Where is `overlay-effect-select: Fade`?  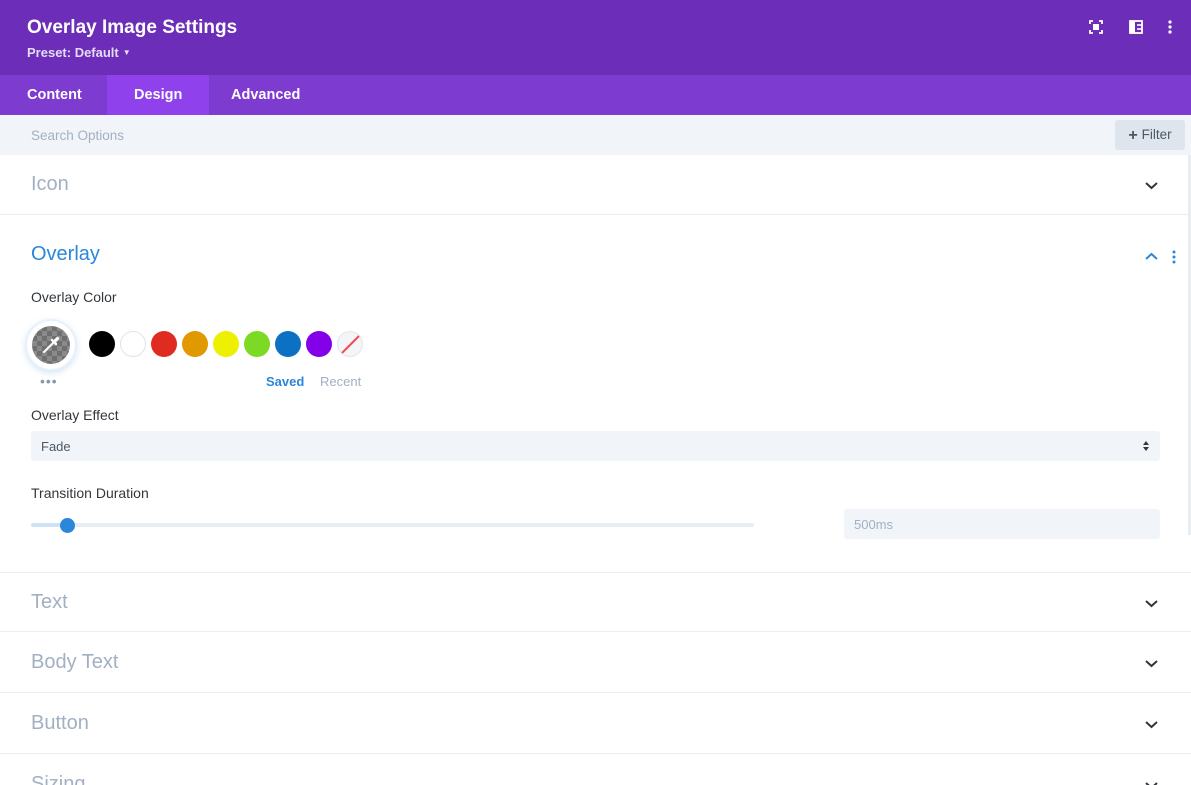
overlay-effect-select: Fade is located at coordinates (595, 446).